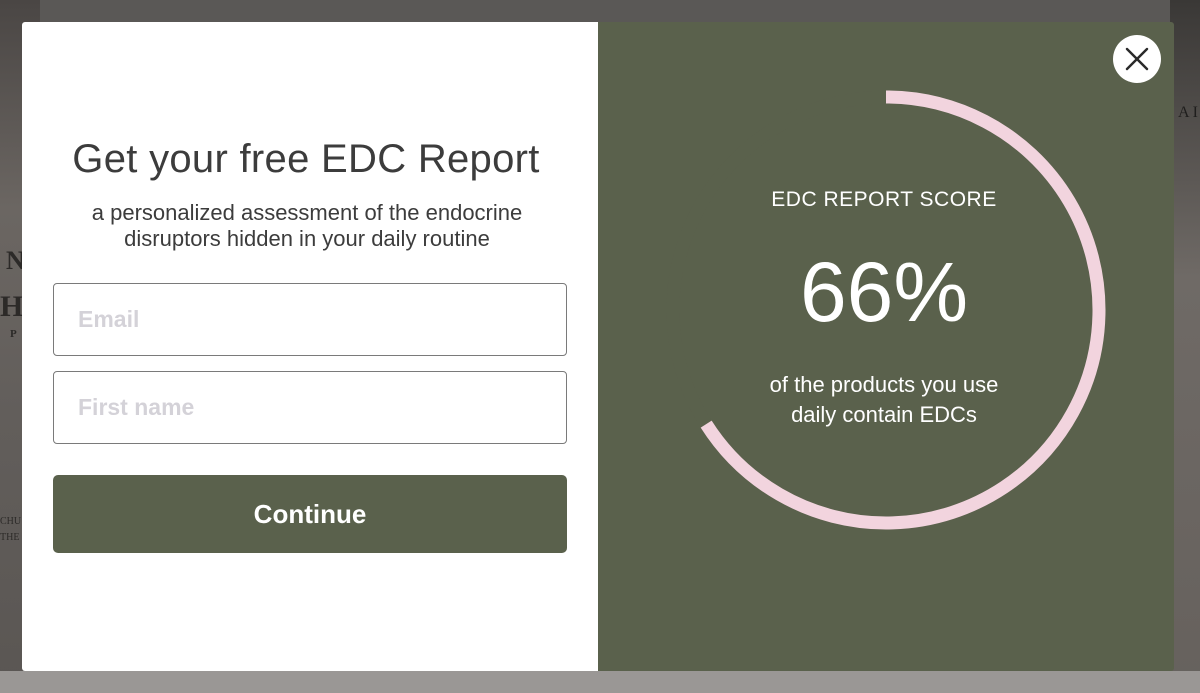 This screenshot has width=1200, height=693. What do you see at coordinates (11, 521) in the screenshot?
I see `backdrop-text-fragment: CHU` at bounding box center [11, 521].